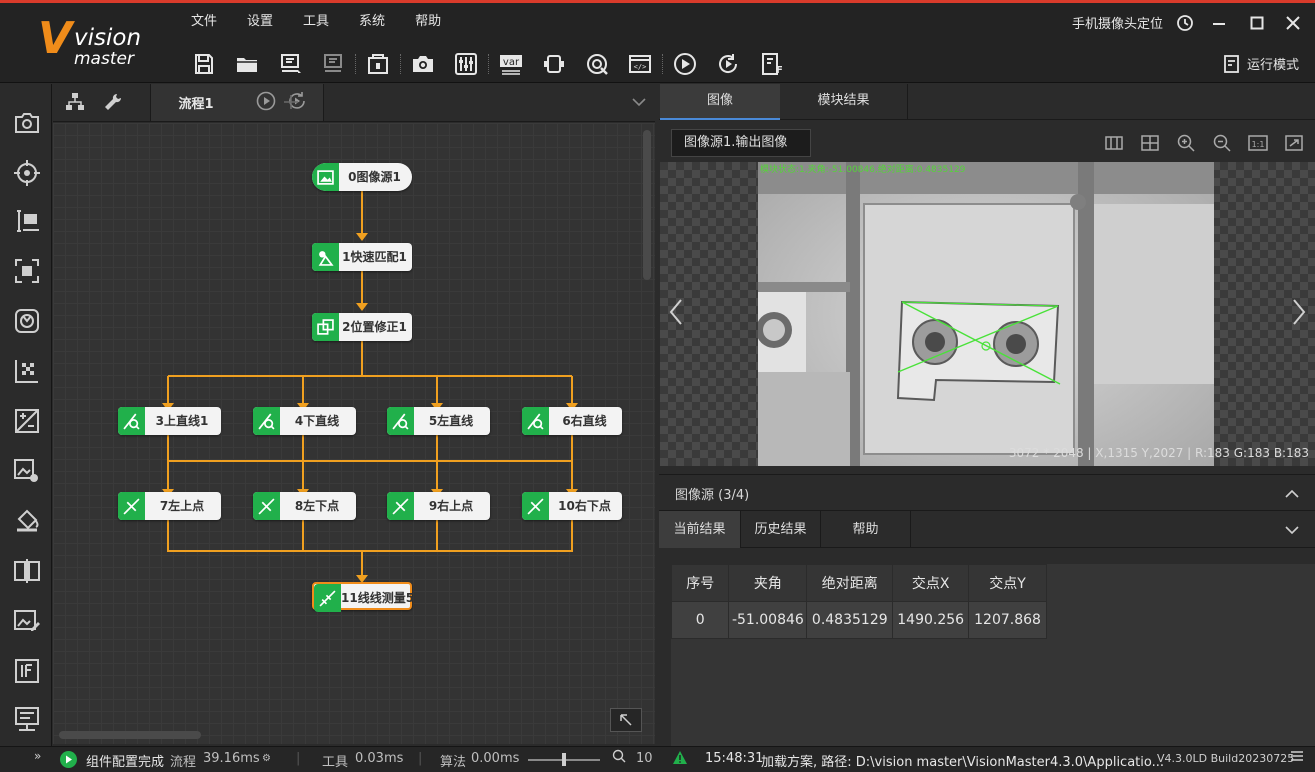 The width and height of the screenshot is (1315, 772). What do you see at coordinates (844, 102) in the screenshot?
I see `tab-module-results: 模块结果` at bounding box center [844, 102].